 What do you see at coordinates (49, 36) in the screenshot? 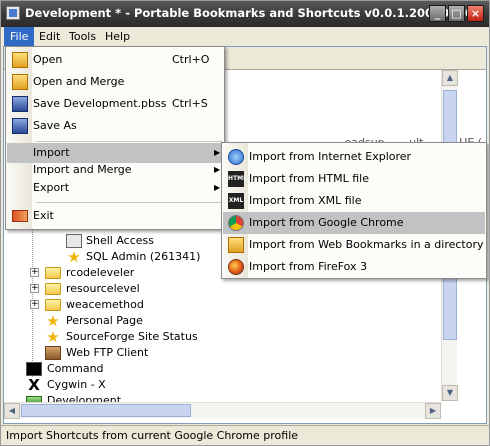
I see `menu-edit: Edit` at bounding box center [49, 36].